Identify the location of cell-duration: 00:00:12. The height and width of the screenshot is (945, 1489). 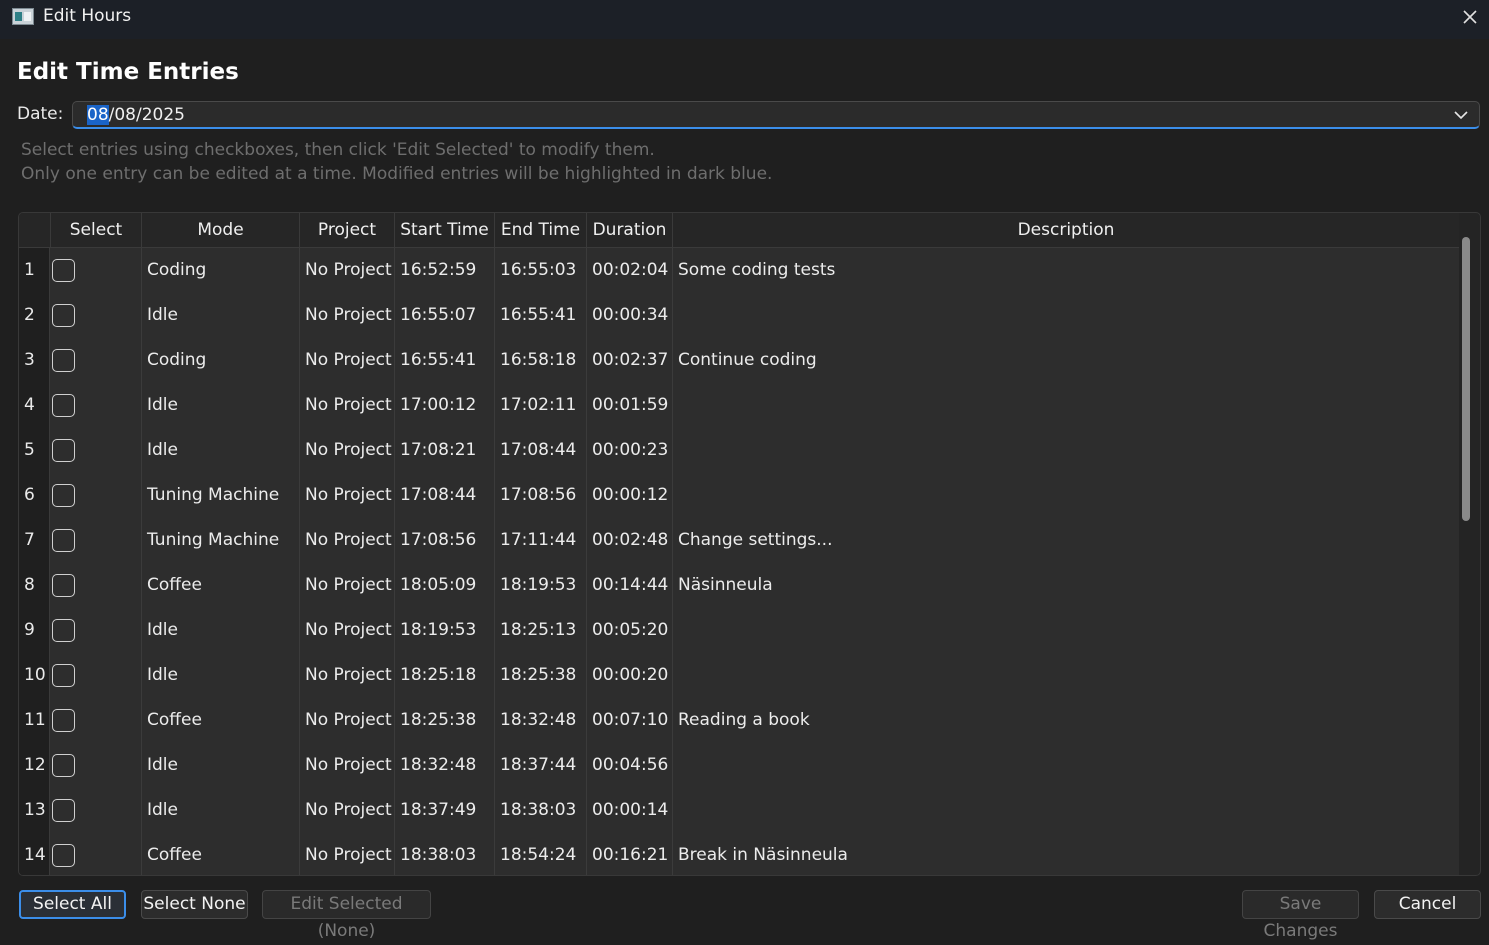
(629, 495).